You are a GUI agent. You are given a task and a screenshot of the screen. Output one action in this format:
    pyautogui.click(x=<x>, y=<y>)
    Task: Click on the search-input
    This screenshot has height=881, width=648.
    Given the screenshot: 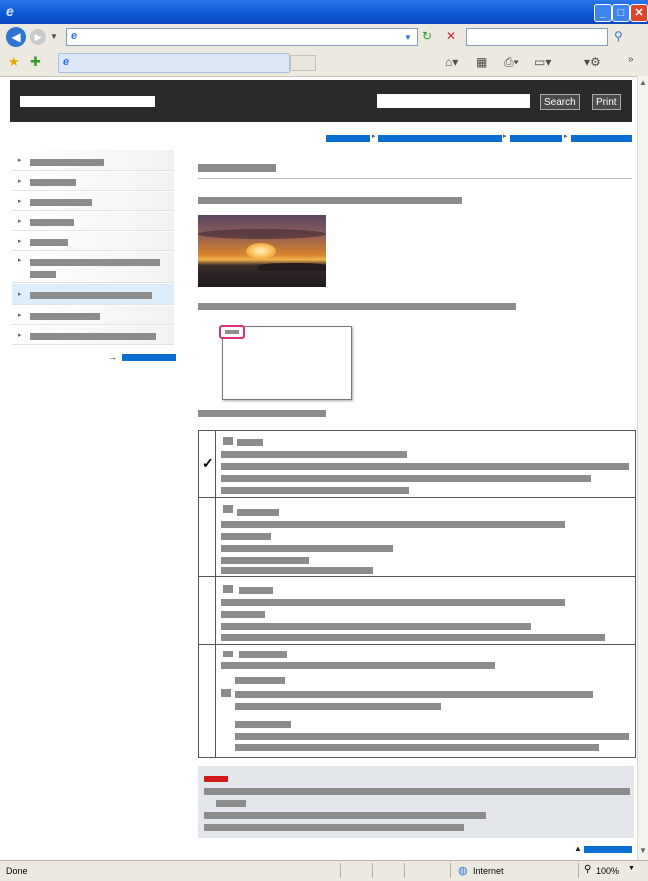 What is the action you would take?
    pyautogui.click(x=453, y=101)
    